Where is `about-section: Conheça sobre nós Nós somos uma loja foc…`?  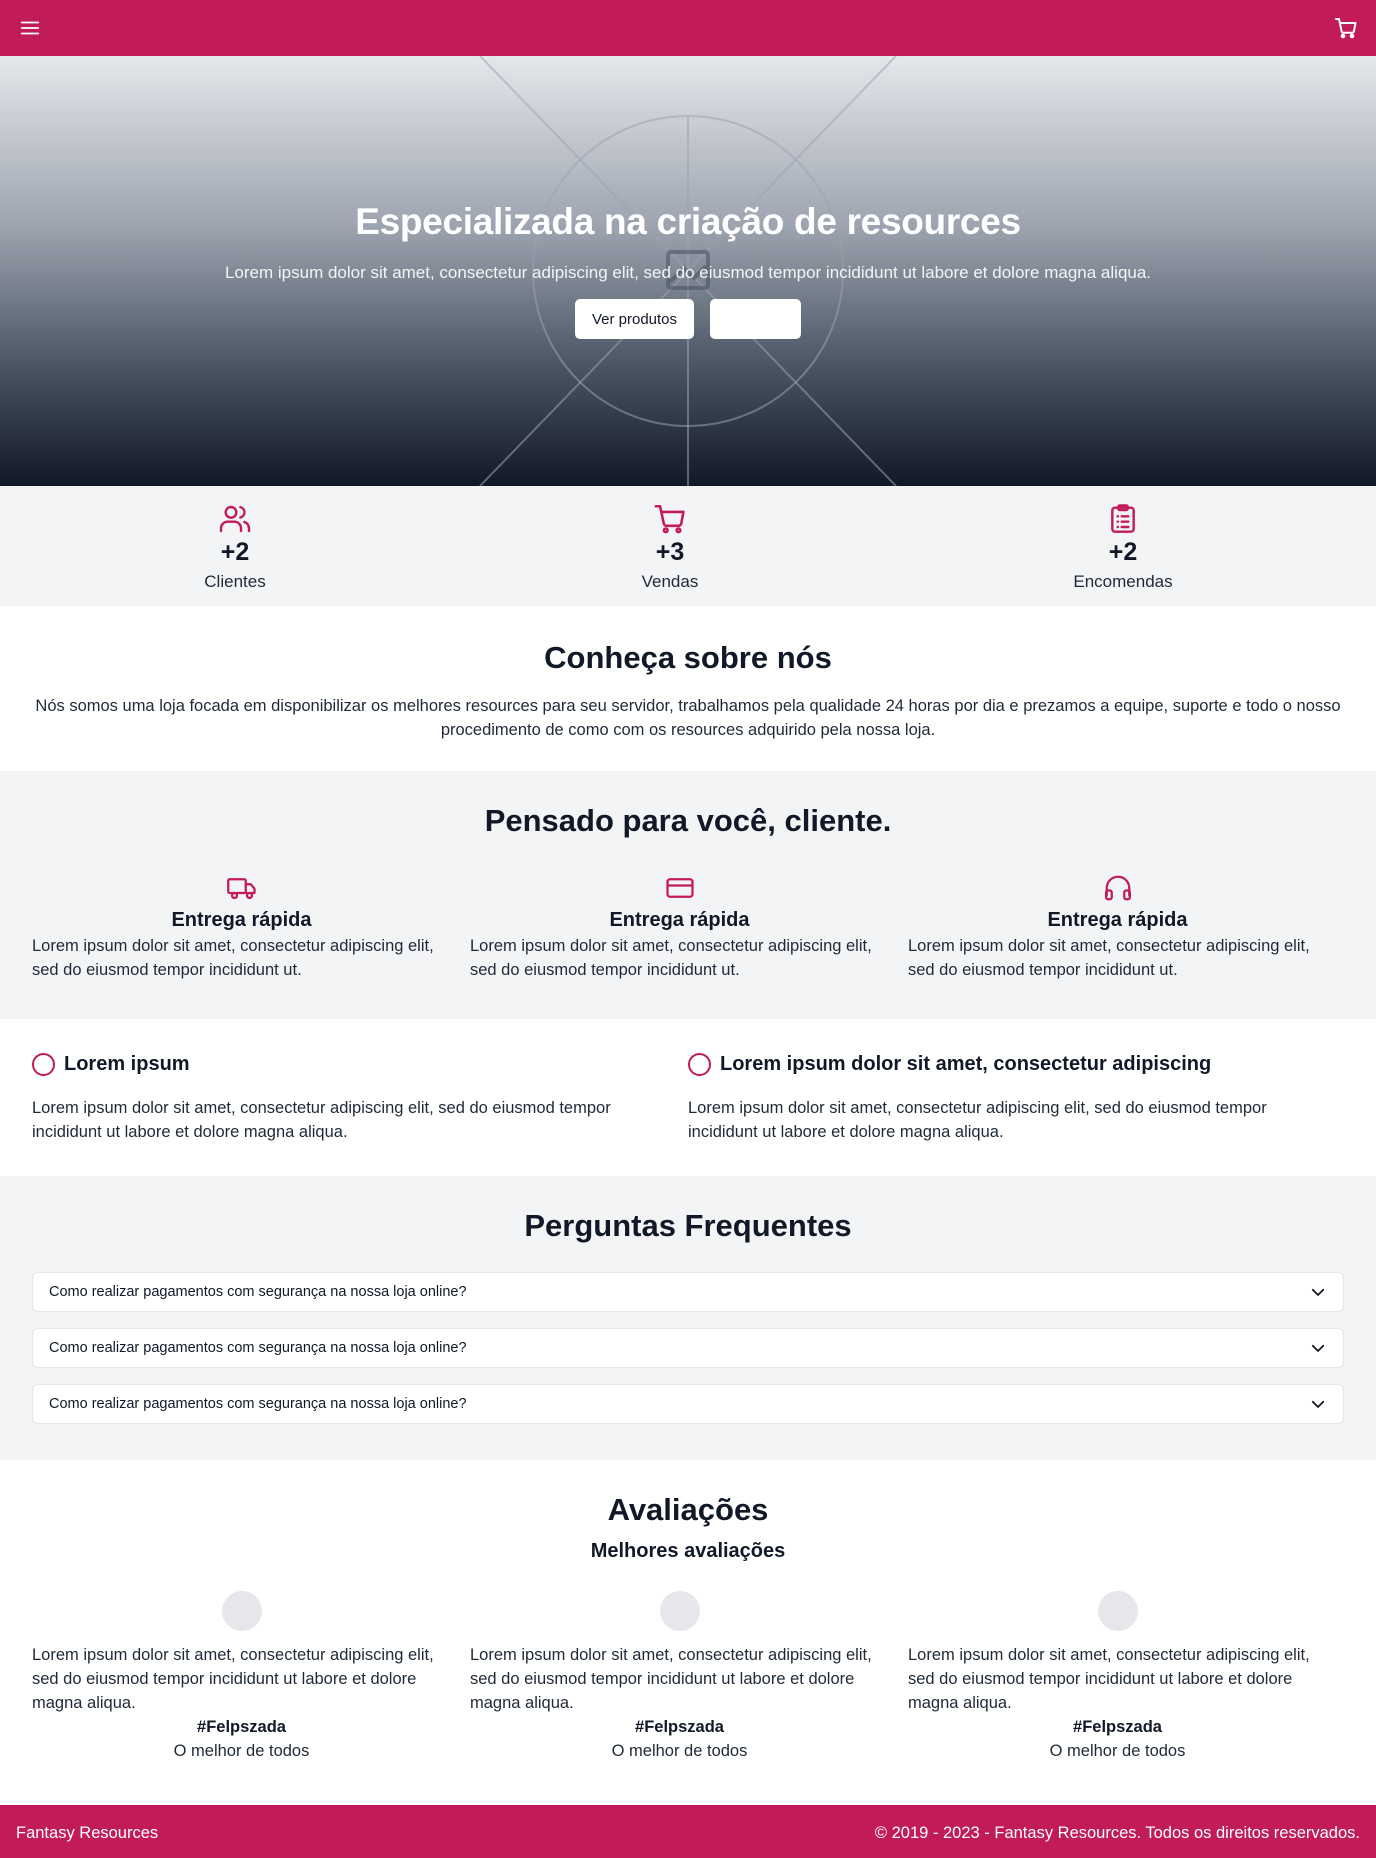
about-section: Conheça sobre nós Nós somos uma loja foc… is located at coordinates (688, 688).